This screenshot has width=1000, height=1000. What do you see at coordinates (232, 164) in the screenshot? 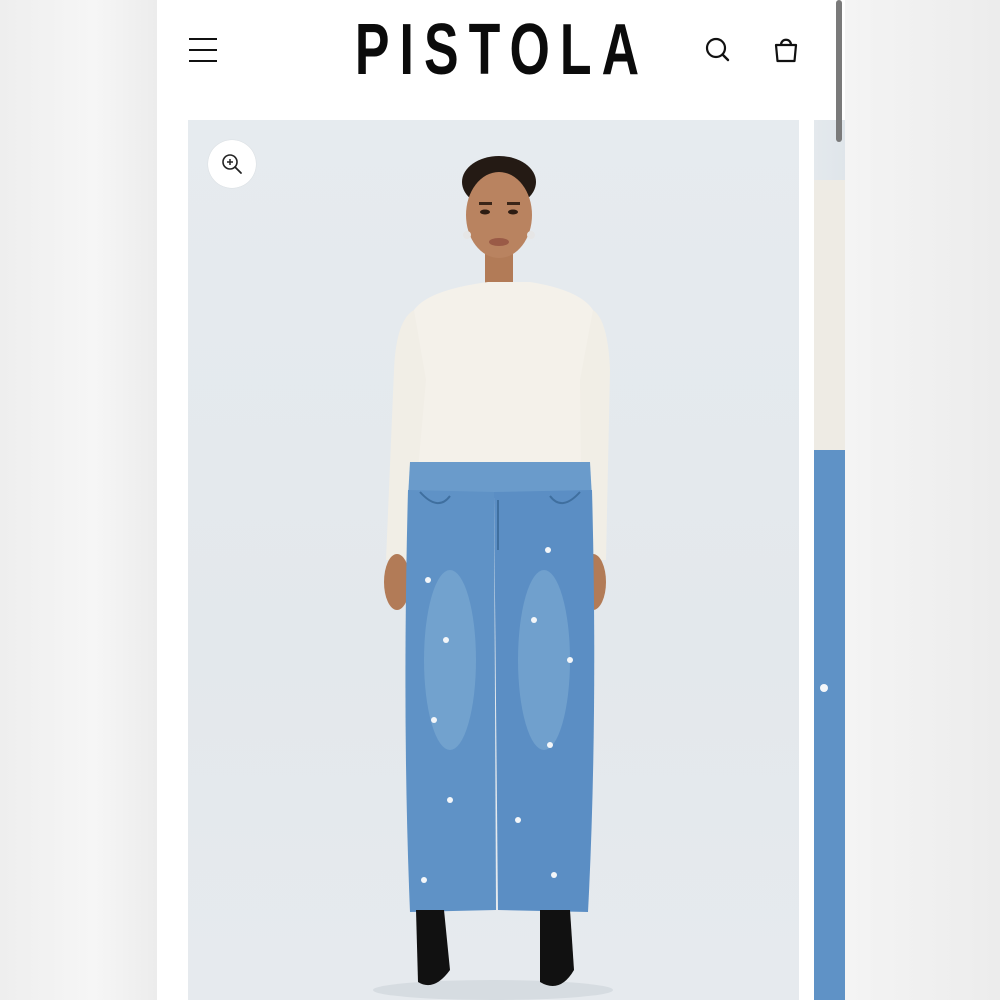
I see `zoom-in-icon` at bounding box center [232, 164].